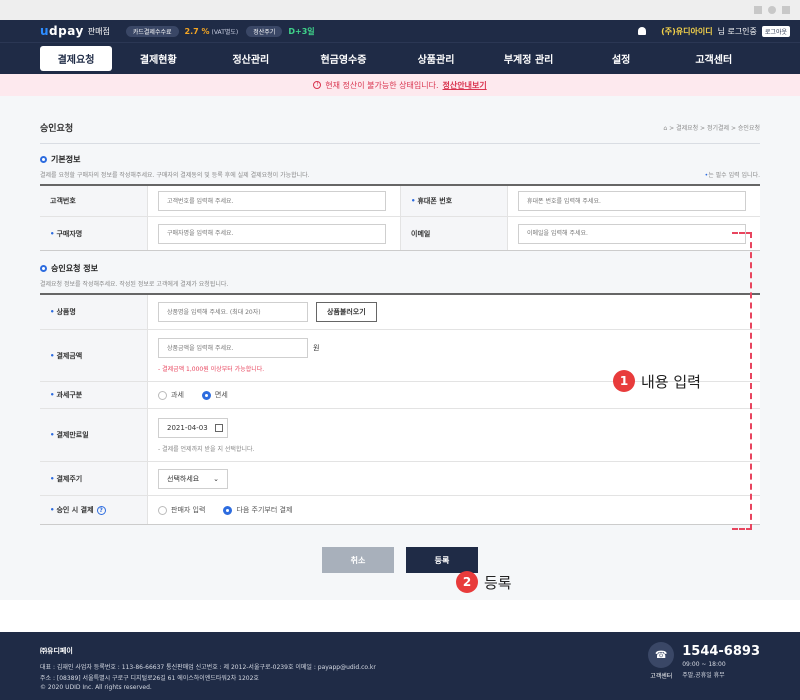 This screenshot has width=800, height=700. What do you see at coordinates (772, 10) in the screenshot?
I see `maximize-icon` at bounding box center [772, 10].